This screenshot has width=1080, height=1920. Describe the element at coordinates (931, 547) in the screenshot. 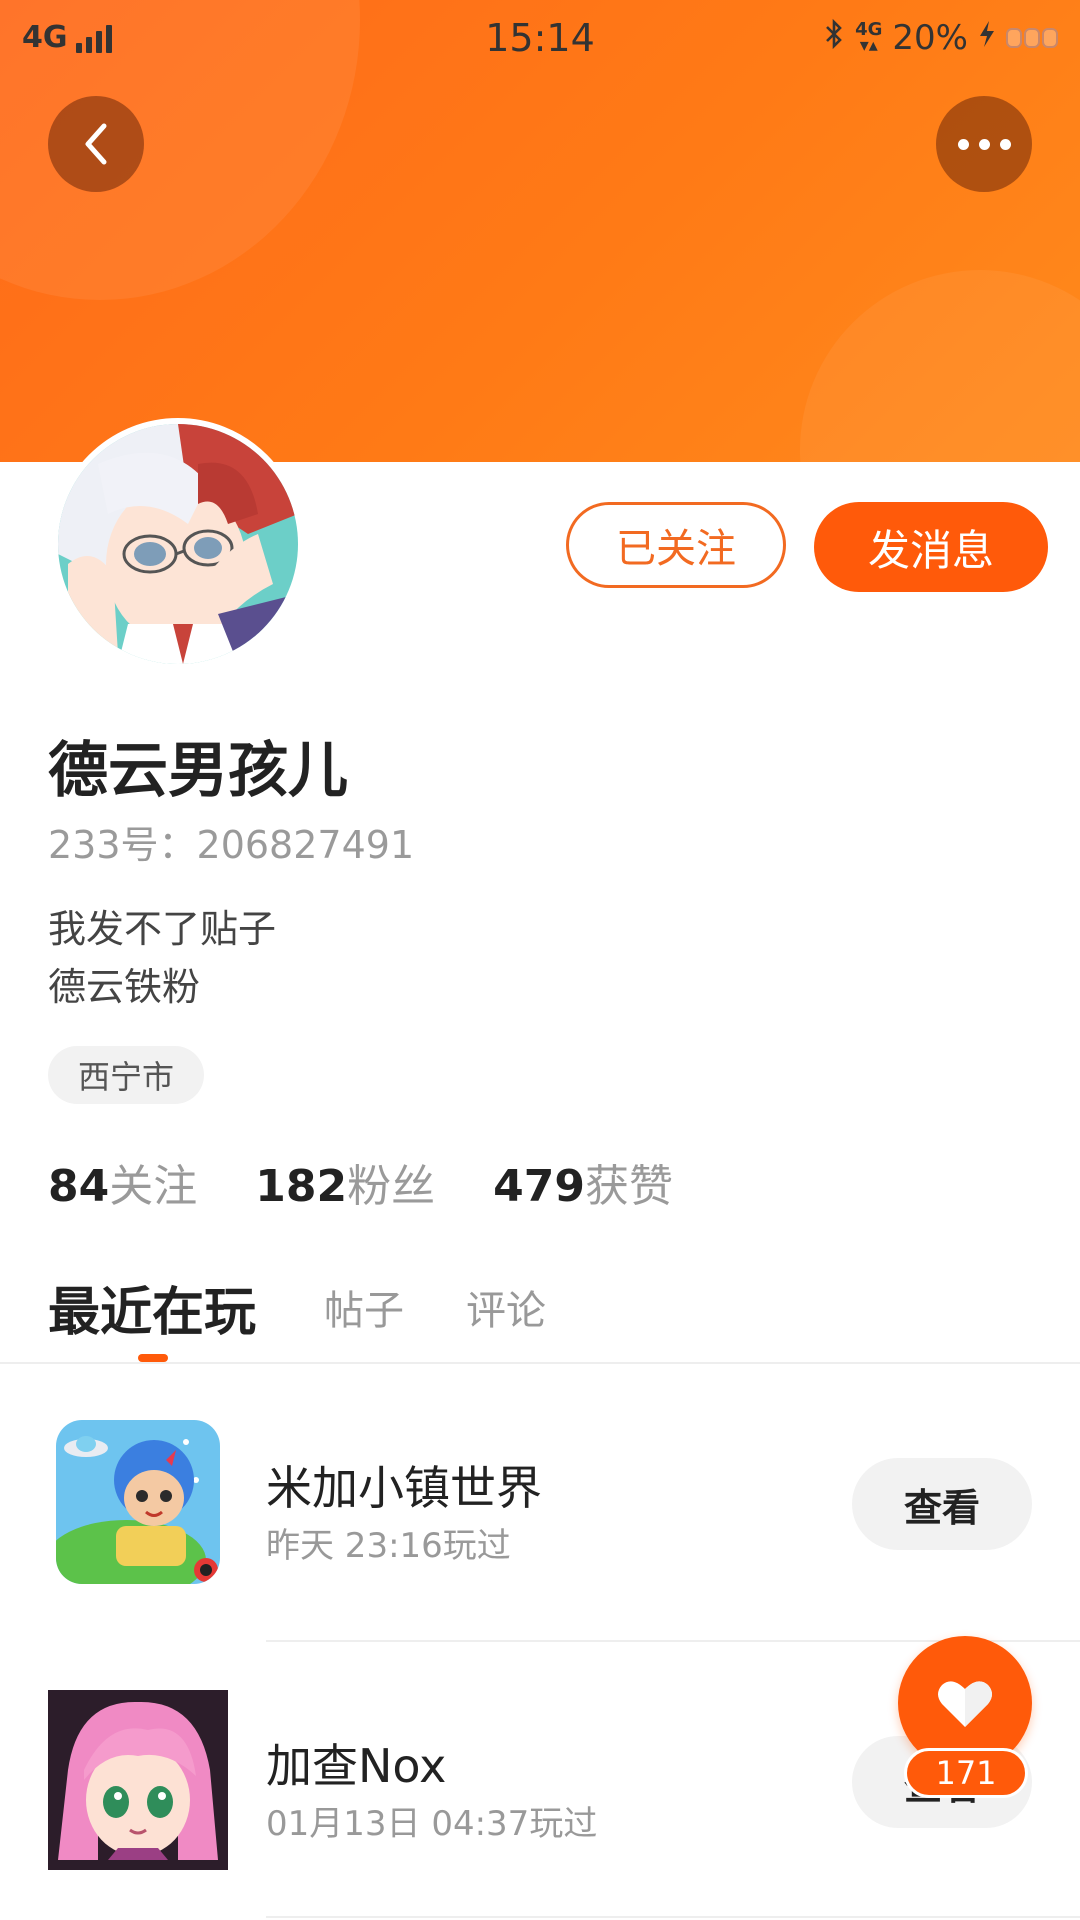

I see `send-message-button: 发消息` at that location.